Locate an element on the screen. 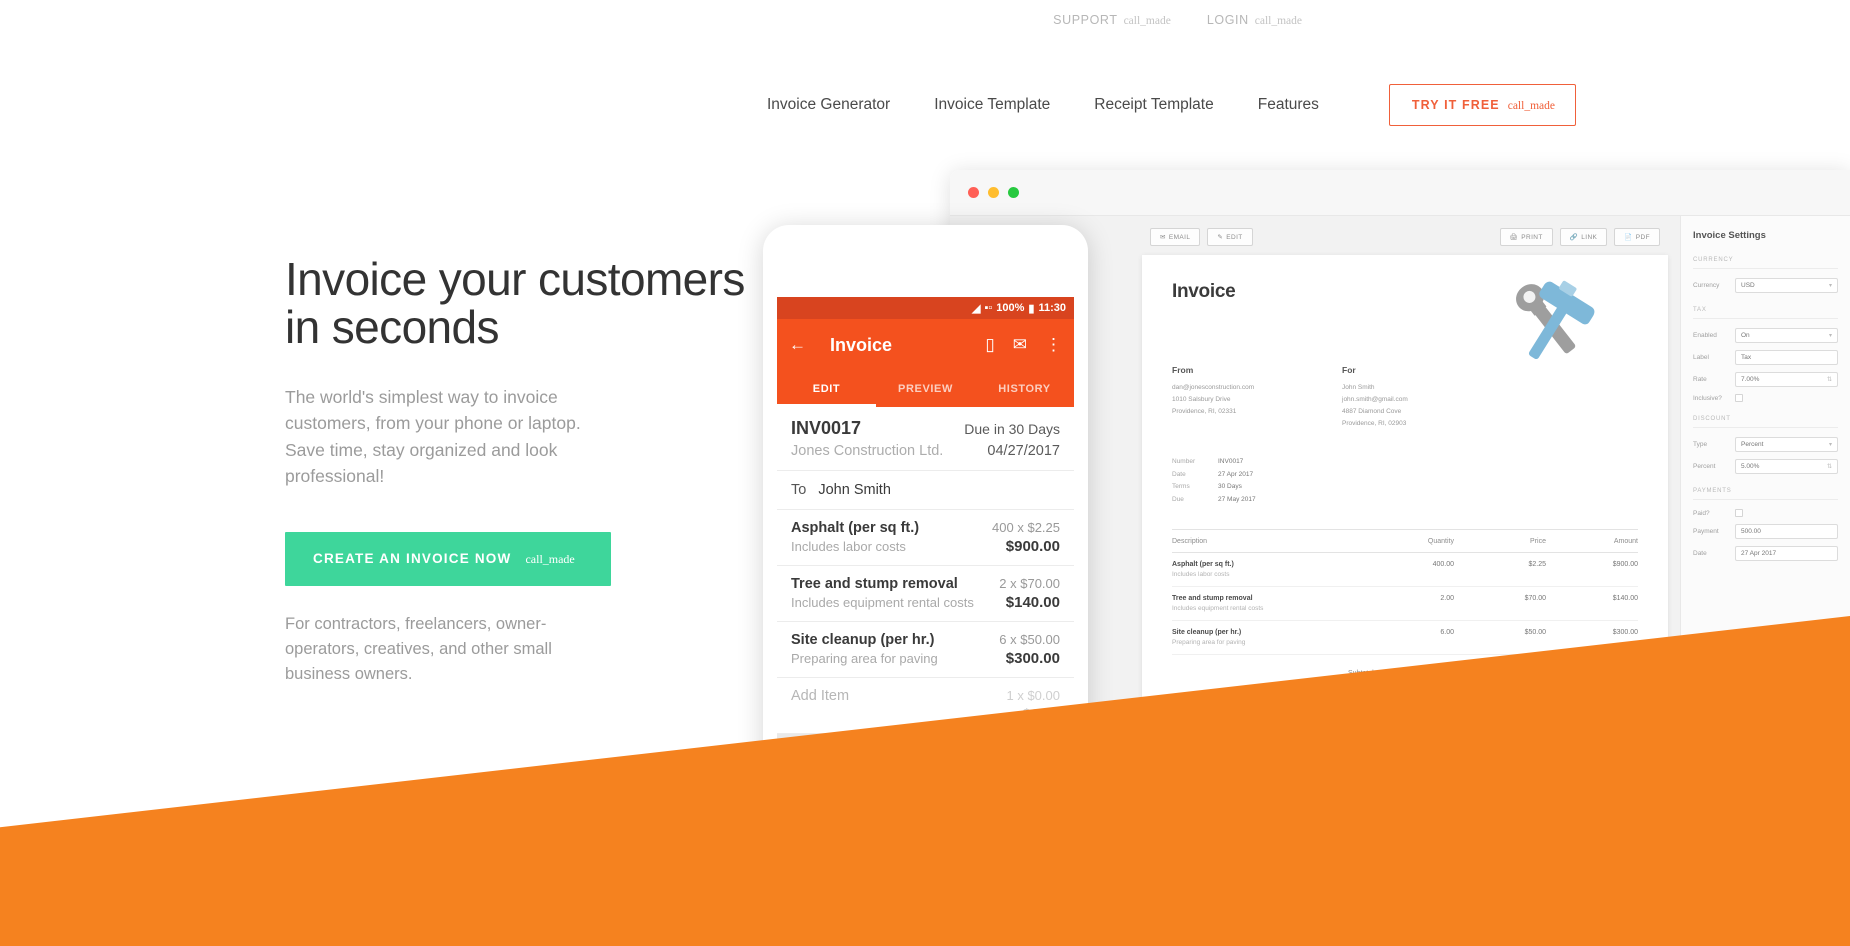 The image size is (1850, 946). maximize-window-icon is located at coordinates (1013, 192).